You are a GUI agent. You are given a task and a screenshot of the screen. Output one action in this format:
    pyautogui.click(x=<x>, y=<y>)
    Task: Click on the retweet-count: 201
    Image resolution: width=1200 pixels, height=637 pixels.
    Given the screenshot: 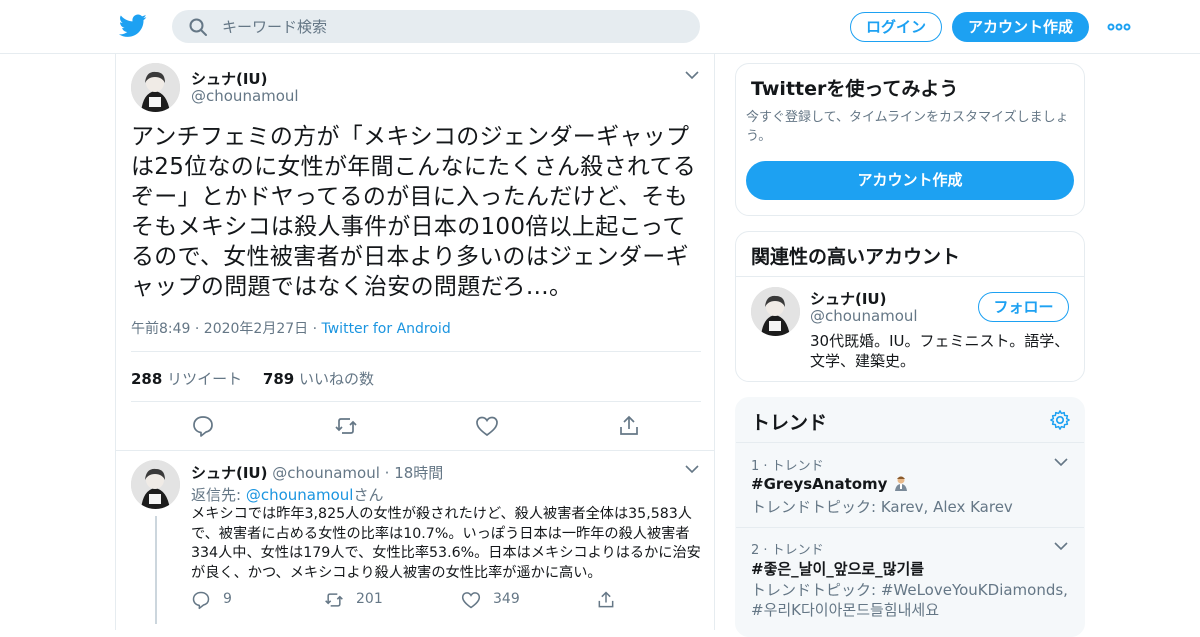 What is the action you would take?
    pyautogui.click(x=369, y=599)
    